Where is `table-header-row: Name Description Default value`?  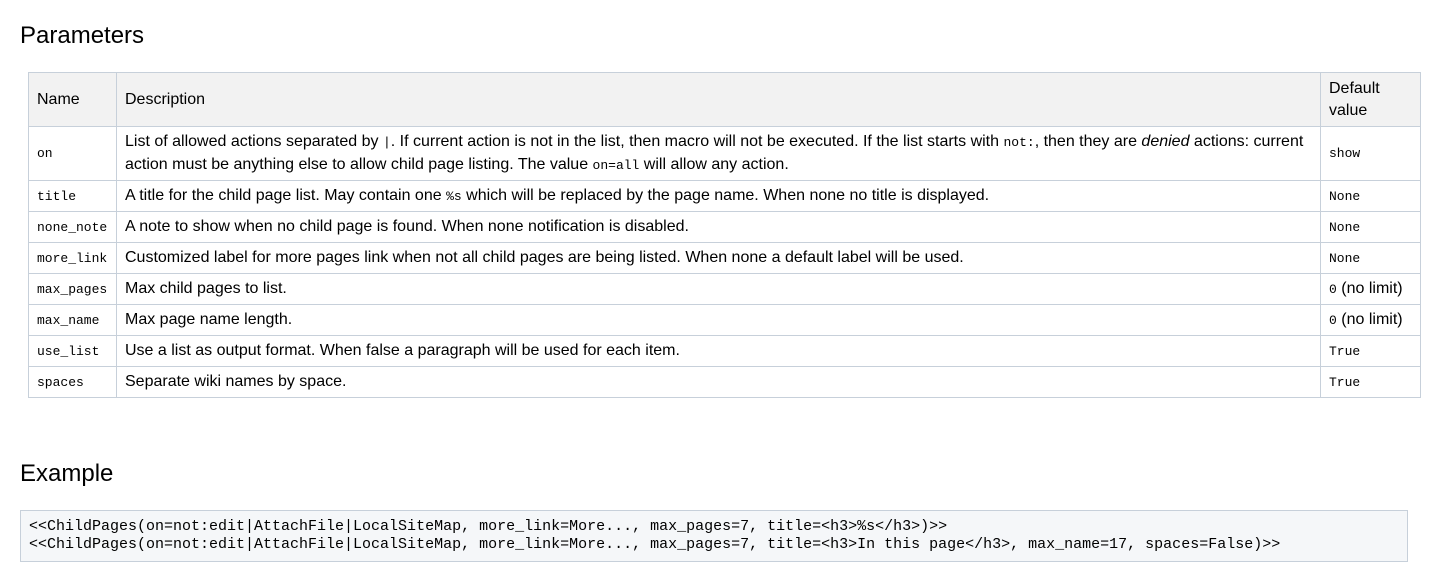
table-header-row: Name Description Default value is located at coordinates (724, 99).